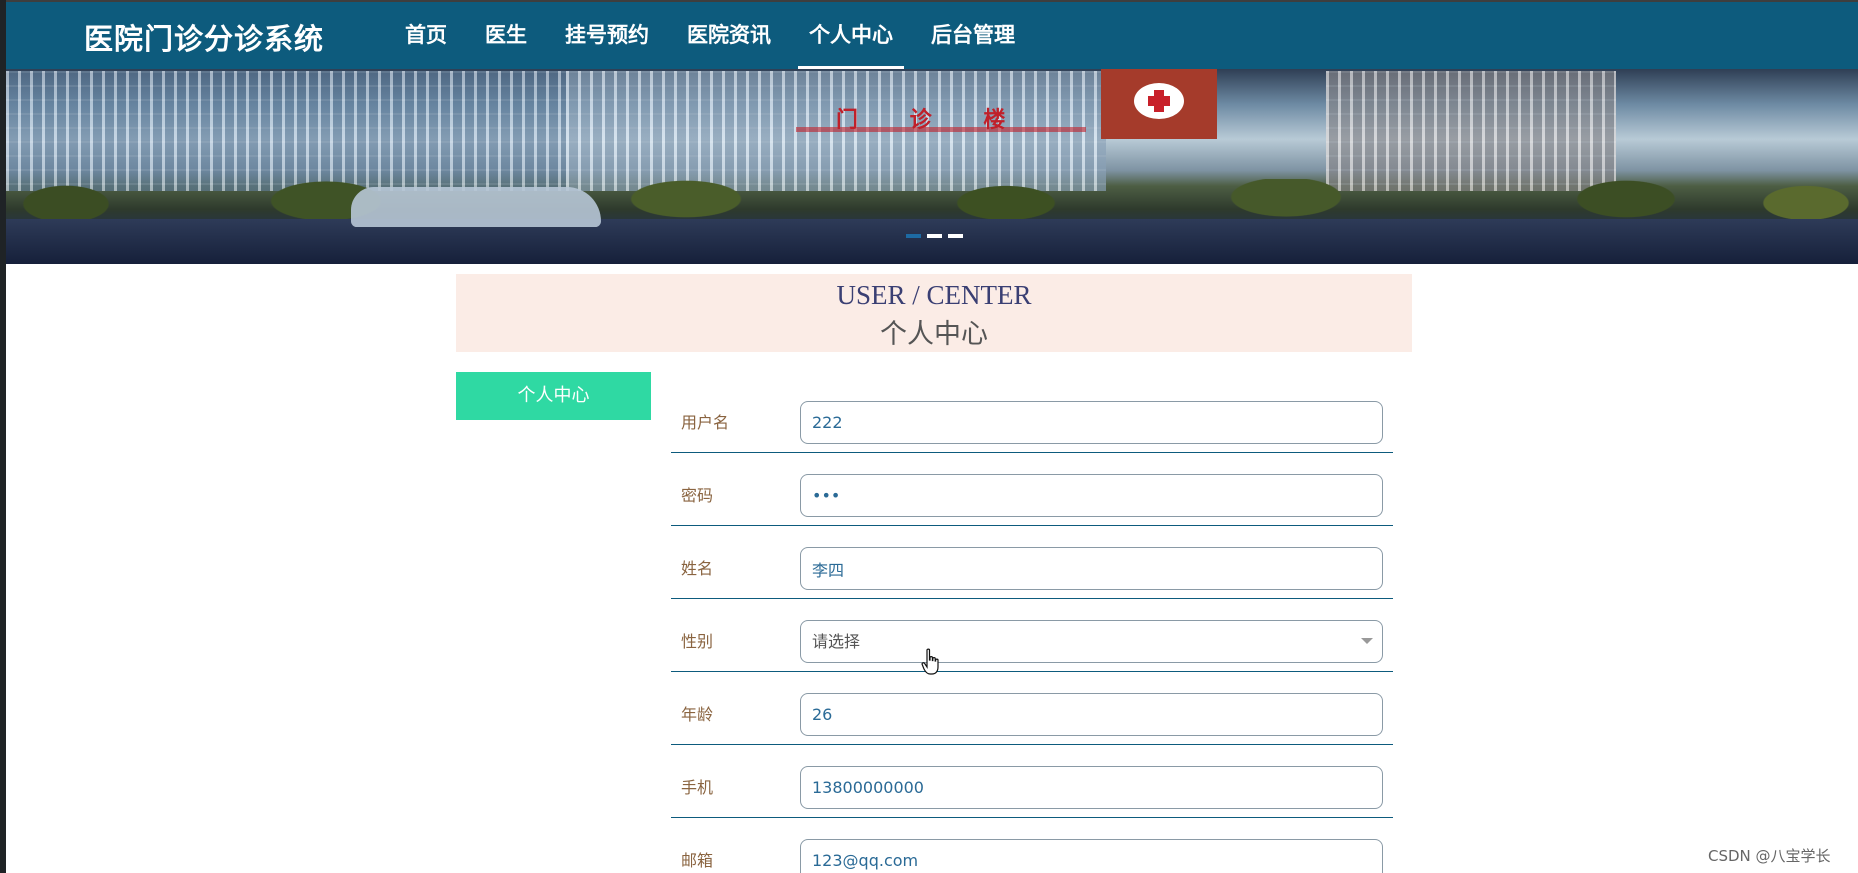 The height and width of the screenshot is (873, 1858). Describe the element at coordinates (1769, 856) in the screenshot. I see `watermark-text: CSDN @八宝学长` at that location.